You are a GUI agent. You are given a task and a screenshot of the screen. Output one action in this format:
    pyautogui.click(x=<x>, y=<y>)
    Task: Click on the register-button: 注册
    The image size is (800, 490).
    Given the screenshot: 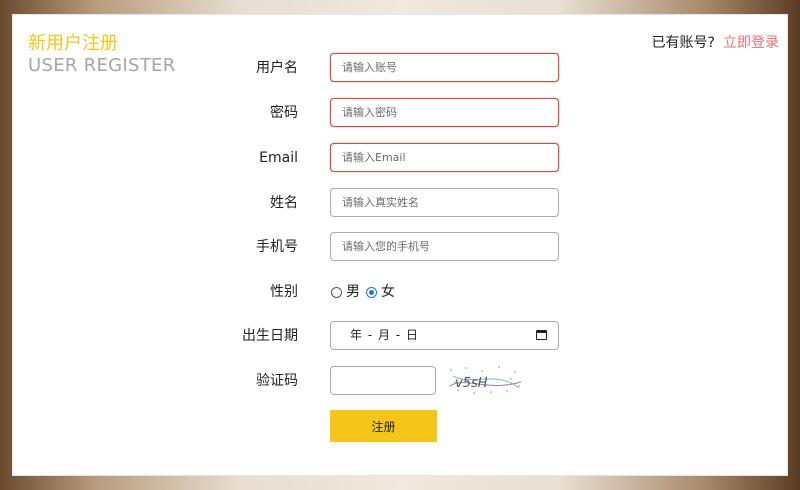 What is the action you would take?
    pyautogui.click(x=383, y=426)
    